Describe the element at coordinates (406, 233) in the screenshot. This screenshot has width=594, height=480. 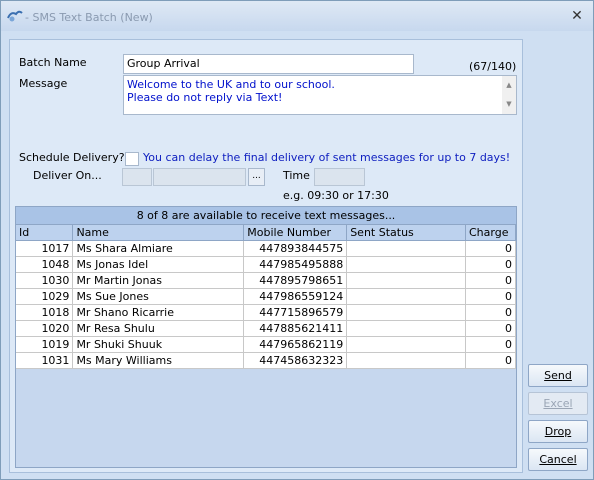
I see `column-header-status: Sent Status` at that location.